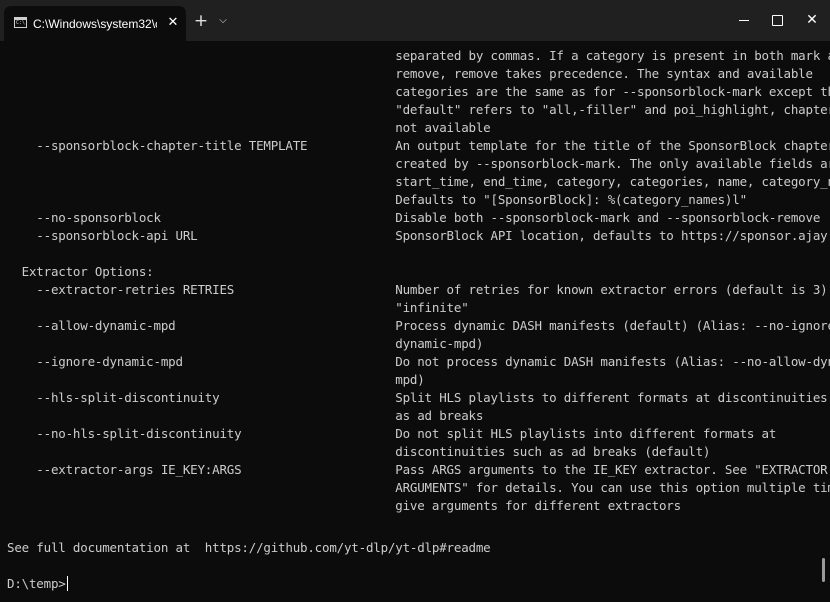 Image resolution: width=830 pixels, height=602 pixels. I want to click on tab-title: C:\Windows\system32\cmd.exe, so click(95, 24).